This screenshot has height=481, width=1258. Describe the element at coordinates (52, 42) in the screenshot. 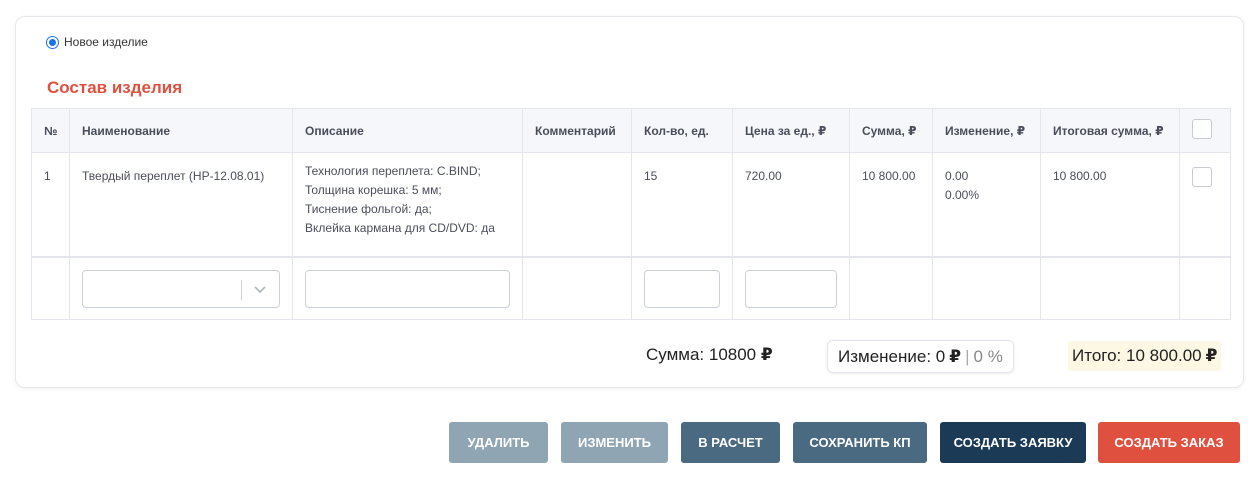

I see `new-product-radio` at that location.